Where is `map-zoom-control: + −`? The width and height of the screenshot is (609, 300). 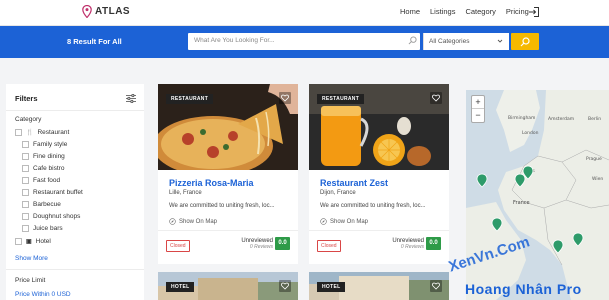
map-zoom-control: + − is located at coordinates (478, 109).